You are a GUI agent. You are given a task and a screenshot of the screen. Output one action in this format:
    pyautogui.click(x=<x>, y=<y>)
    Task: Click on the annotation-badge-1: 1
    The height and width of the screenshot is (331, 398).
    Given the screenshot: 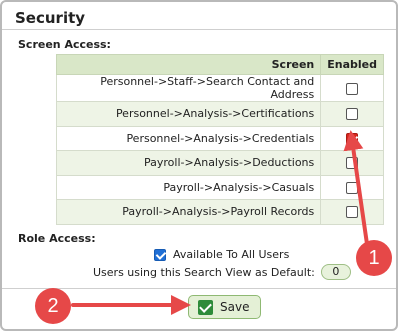 What is the action you would take?
    pyautogui.click(x=374, y=258)
    